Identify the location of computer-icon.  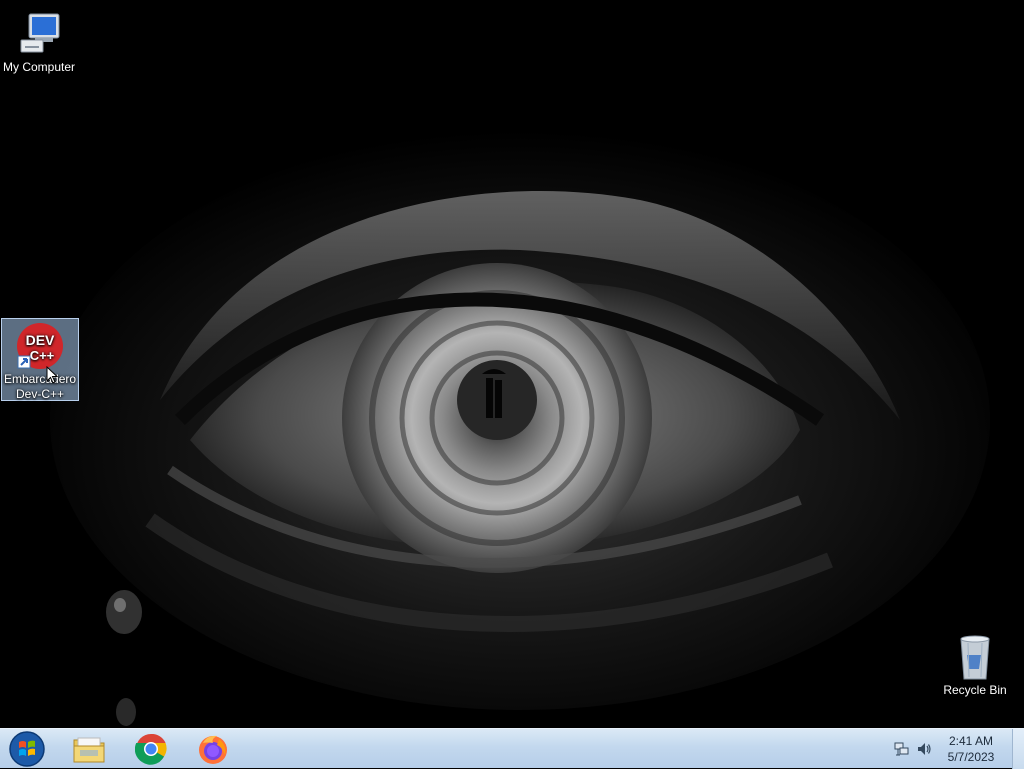
(39, 34).